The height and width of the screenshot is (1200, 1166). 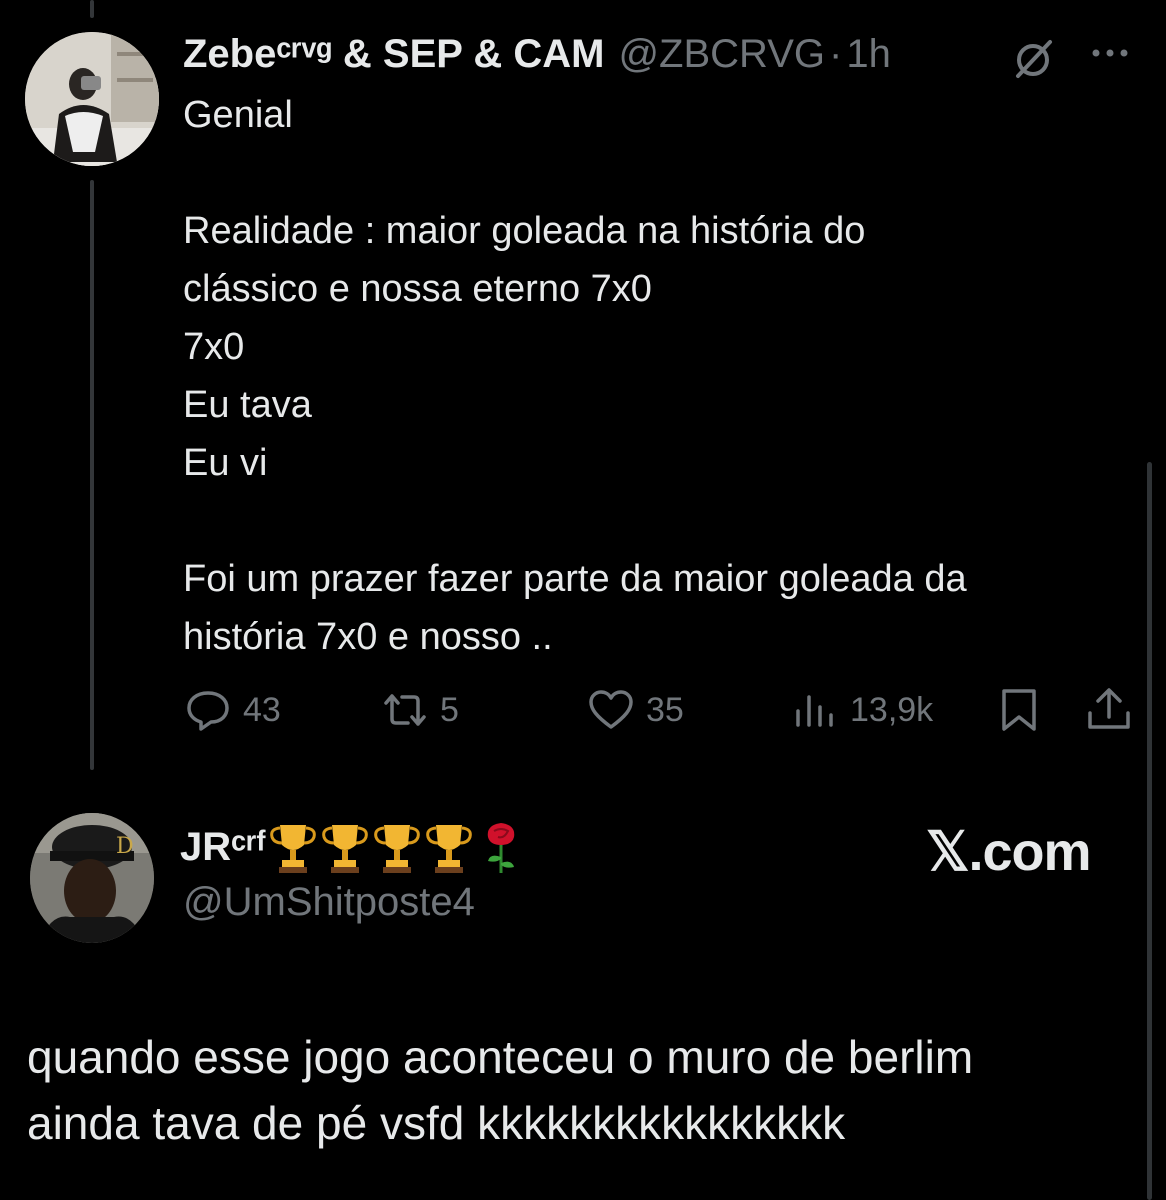 I want to click on tweet-line: Realidade : maior goleada na história do, so click(x=524, y=231).